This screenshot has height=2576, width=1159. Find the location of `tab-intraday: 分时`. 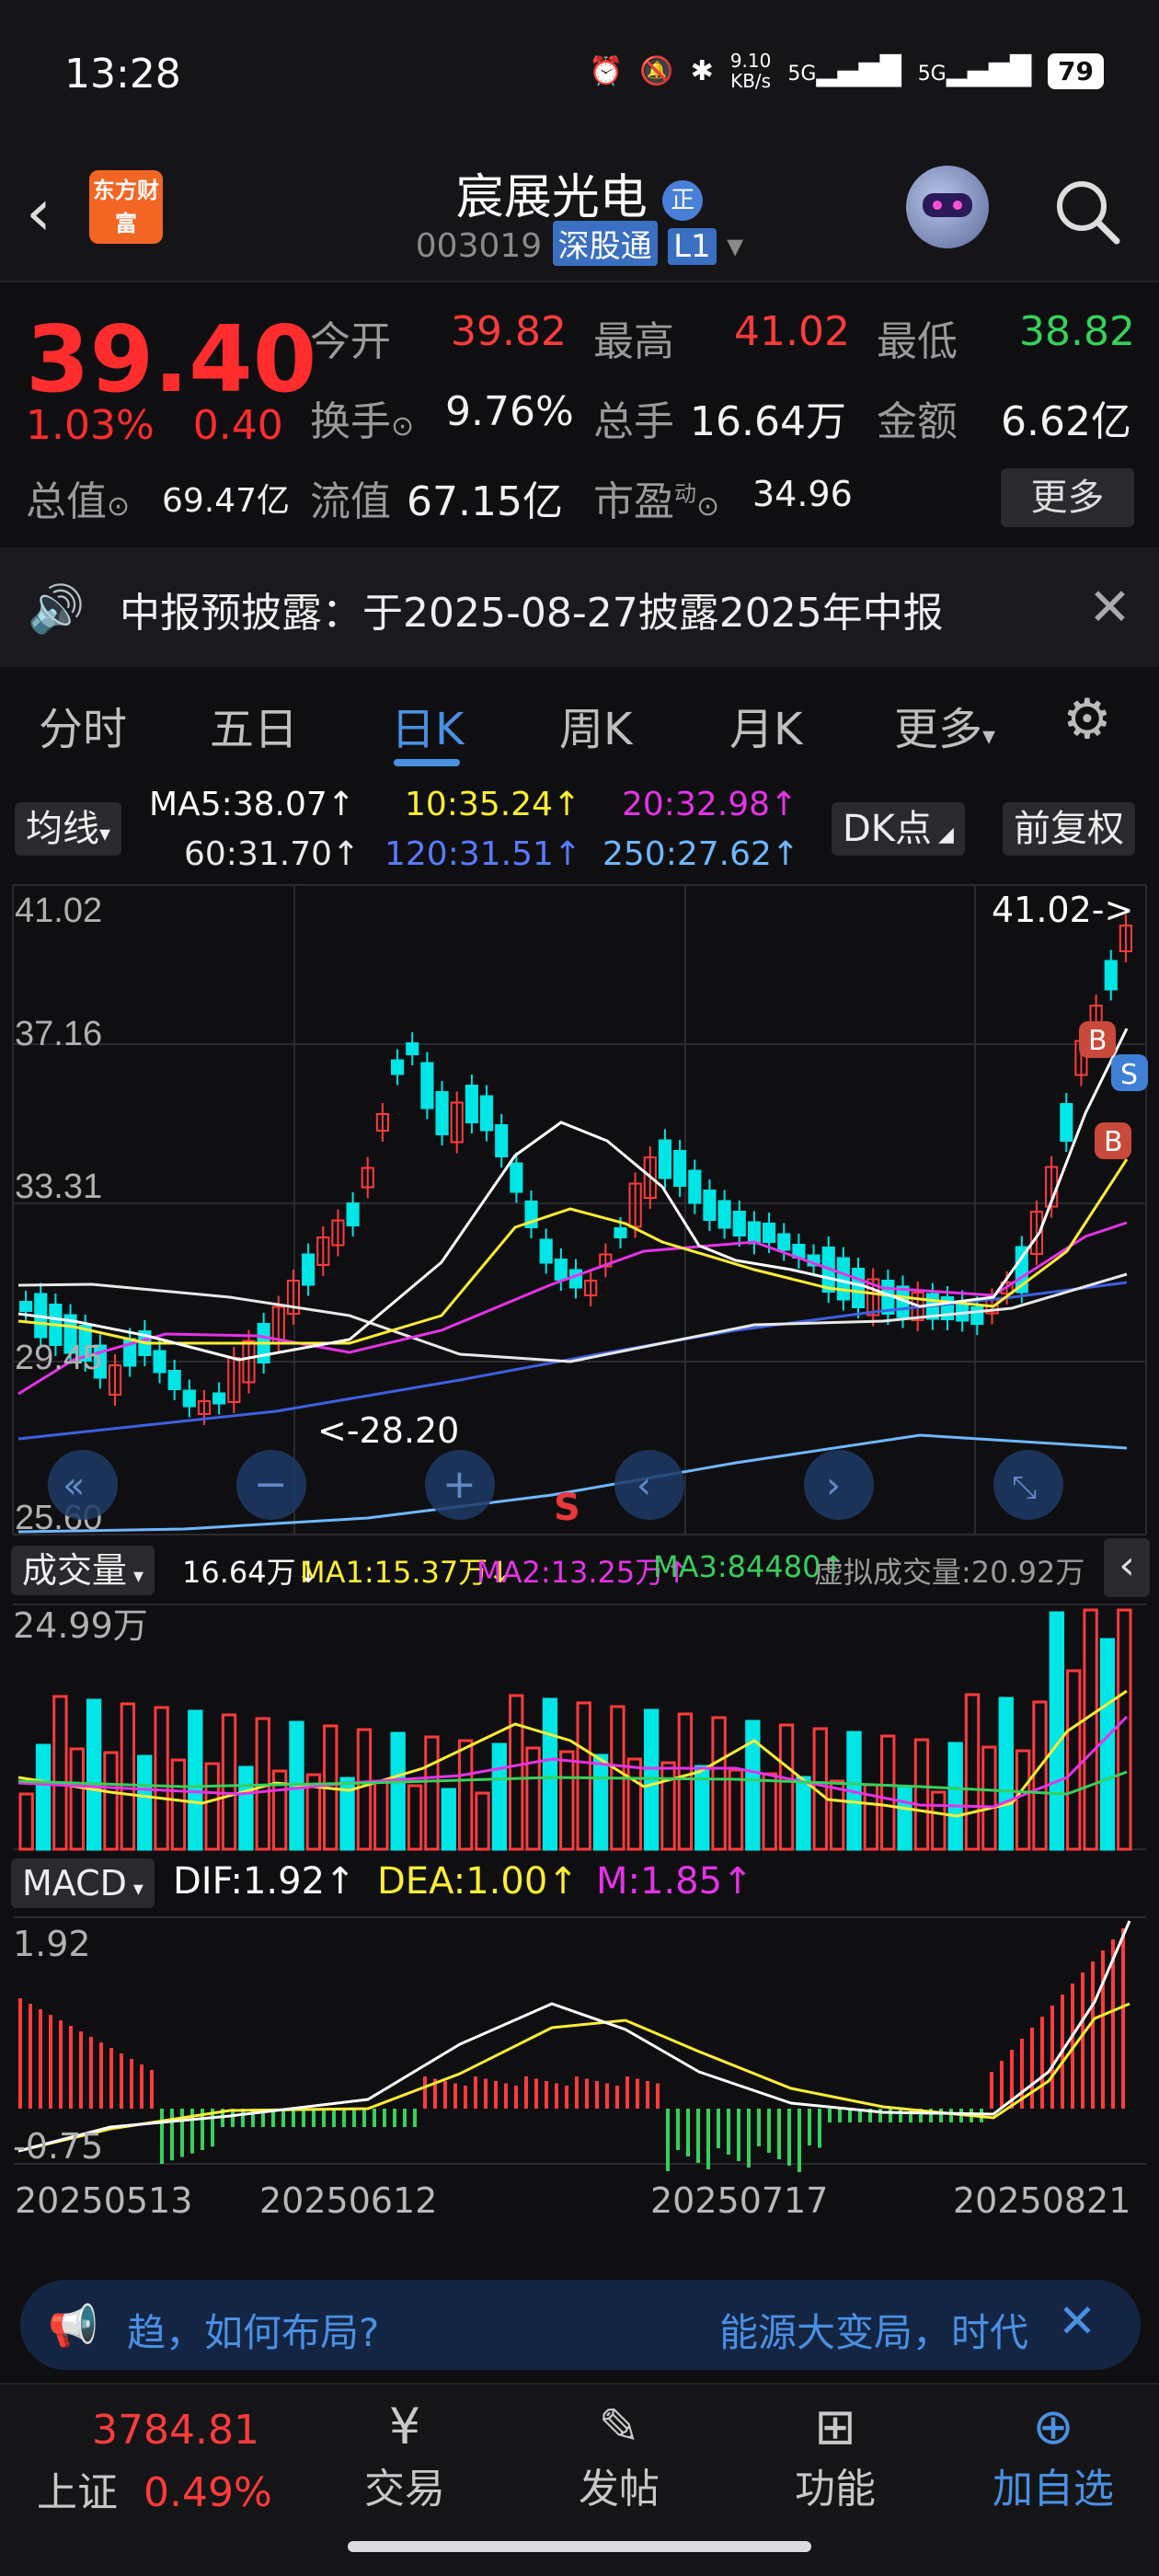

tab-intraday: 分时 is located at coordinates (83, 725).